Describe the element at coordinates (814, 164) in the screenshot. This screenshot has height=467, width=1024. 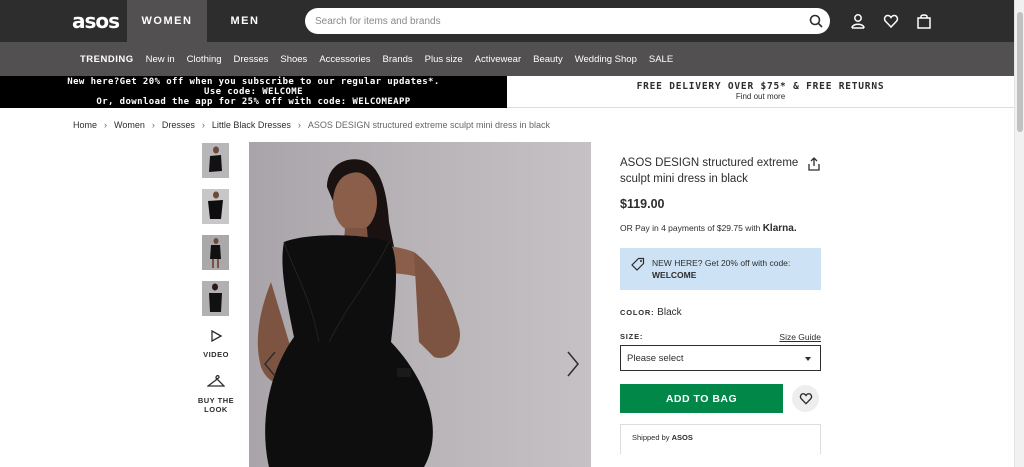
I see `share-icon` at that location.